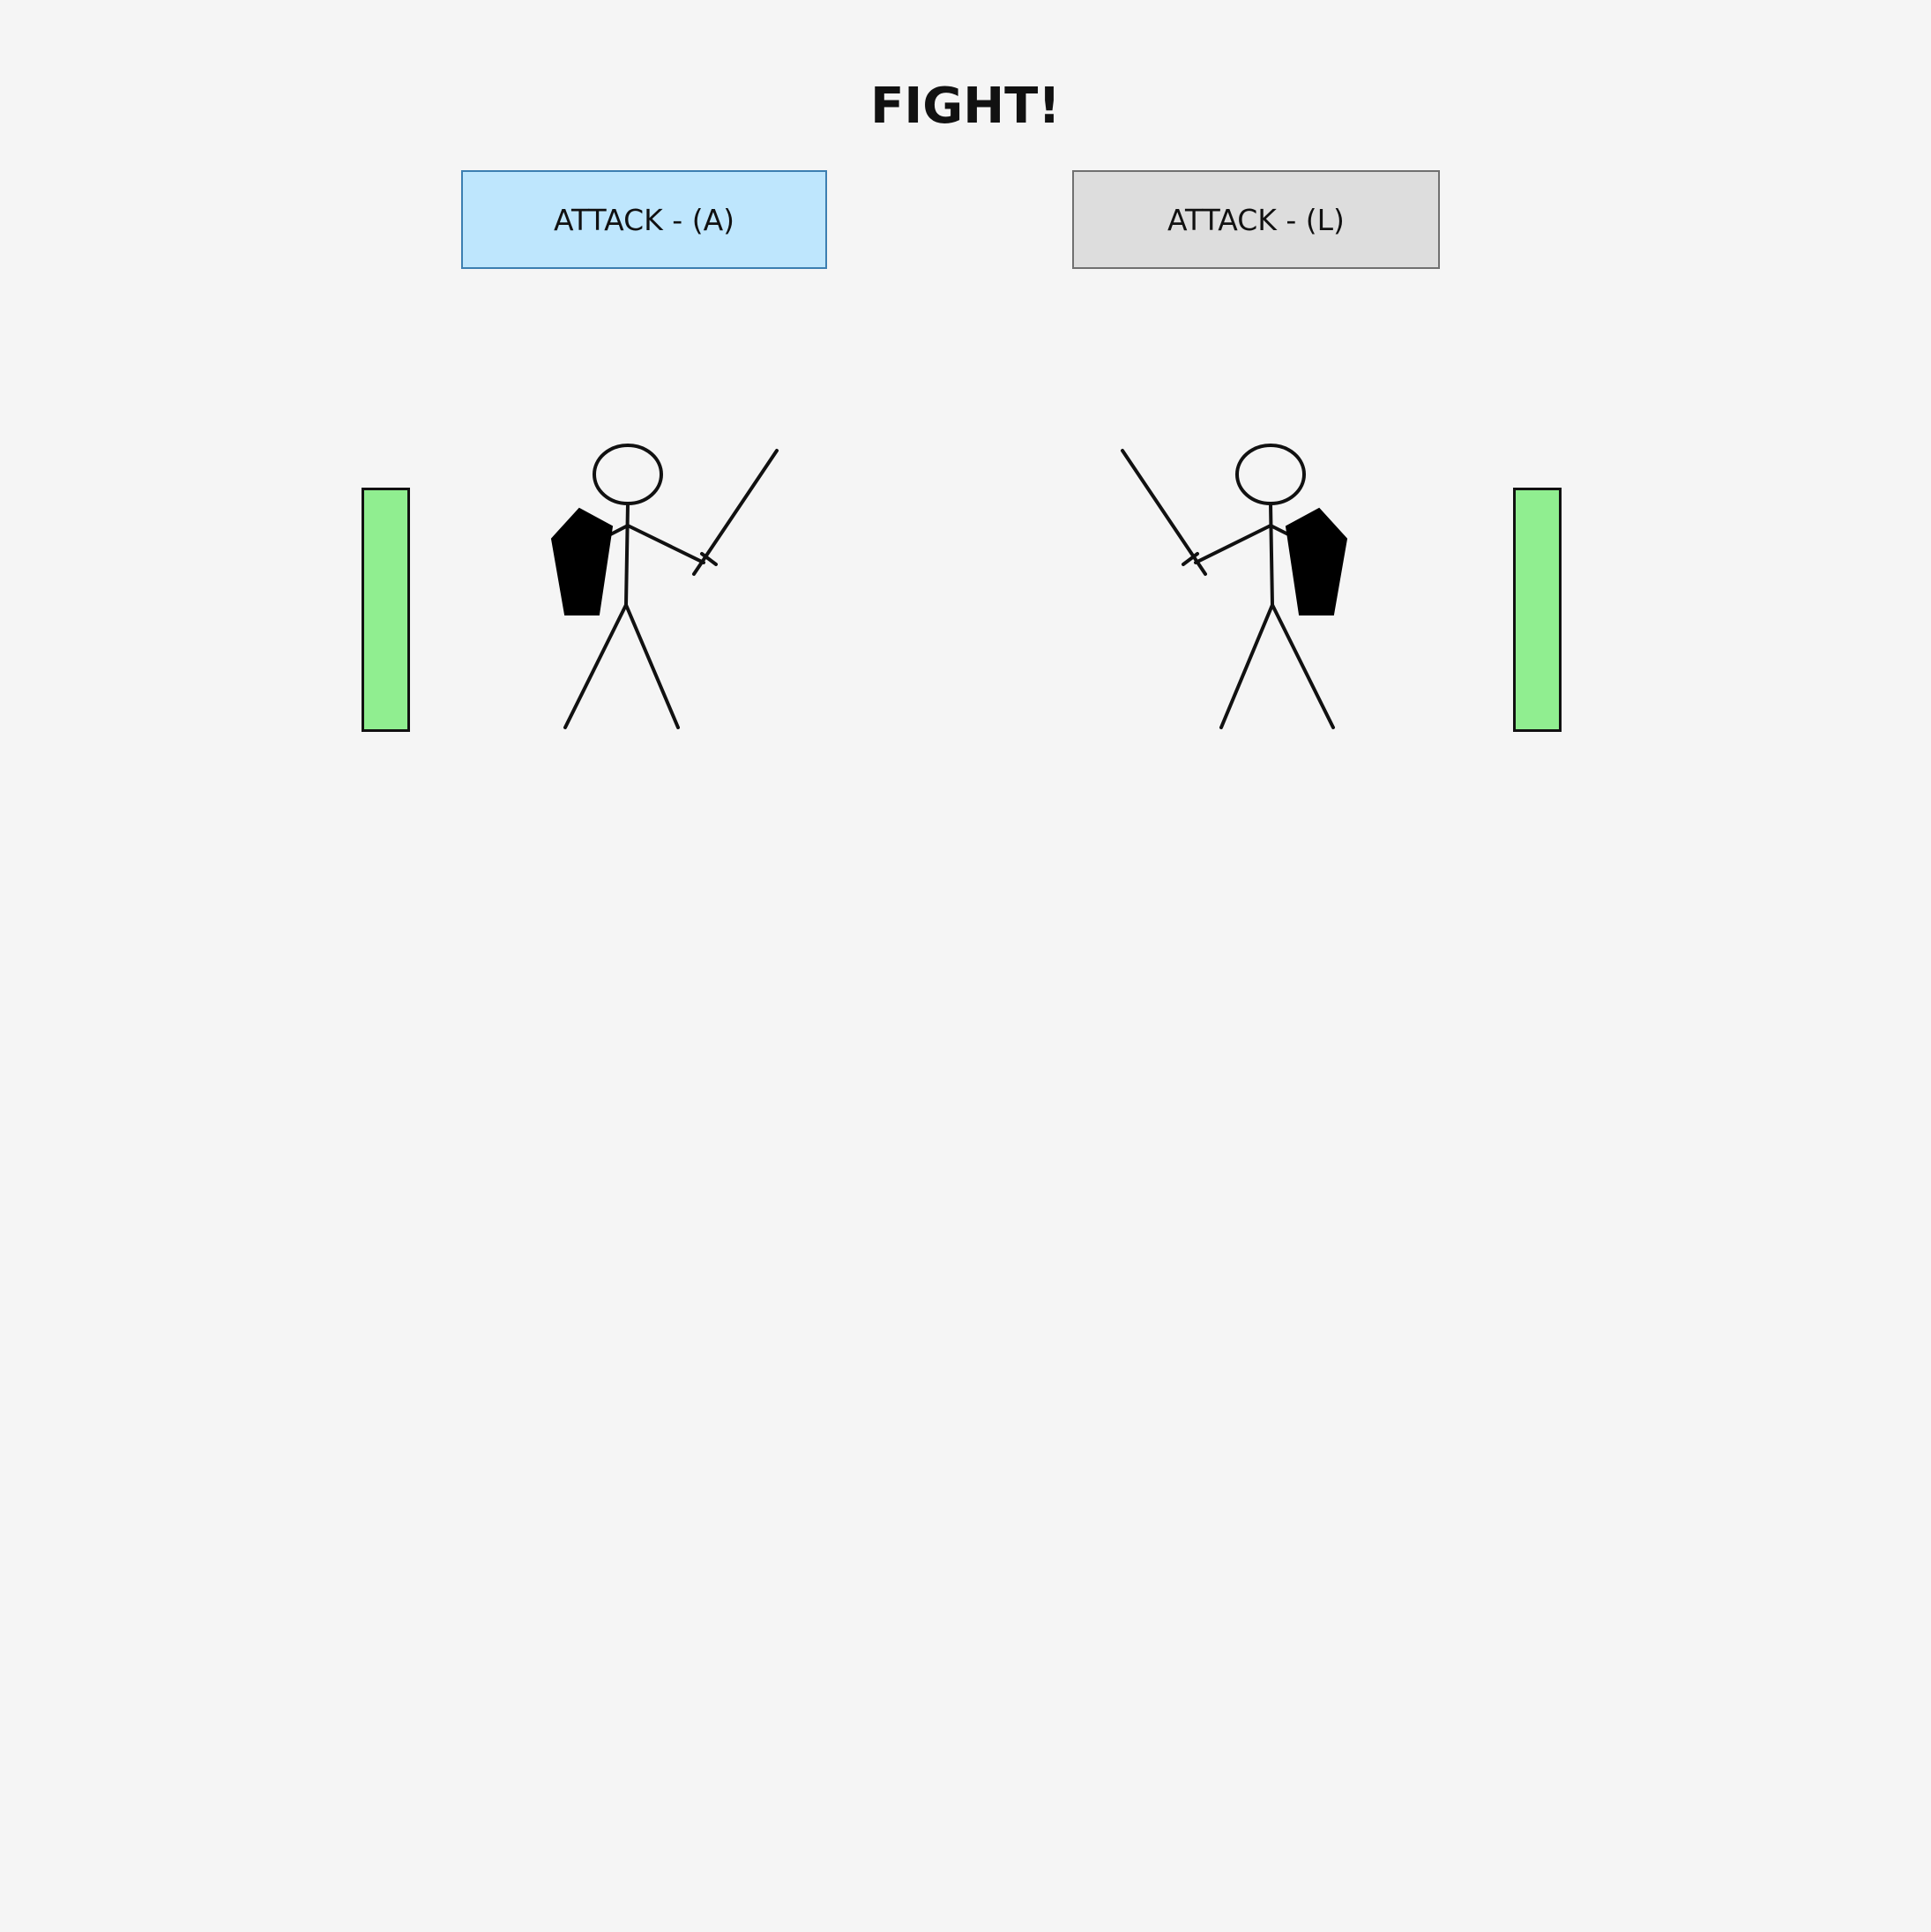 The width and height of the screenshot is (1931, 1932). Describe the element at coordinates (1233, 544) in the screenshot. I see `player2-sword-arm` at that location.